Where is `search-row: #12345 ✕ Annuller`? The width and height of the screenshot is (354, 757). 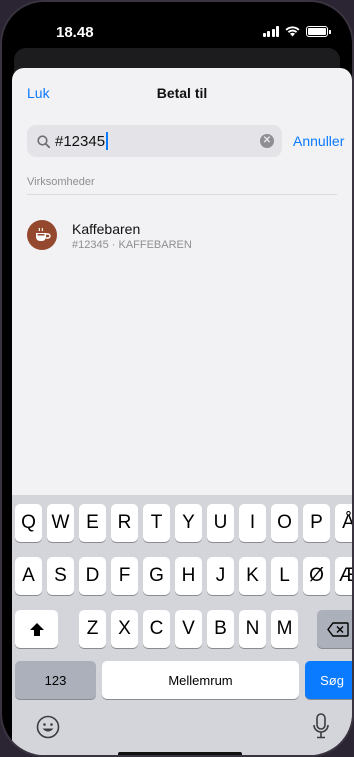 search-row: #12345 ✕ Annuller is located at coordinates (182, 141).